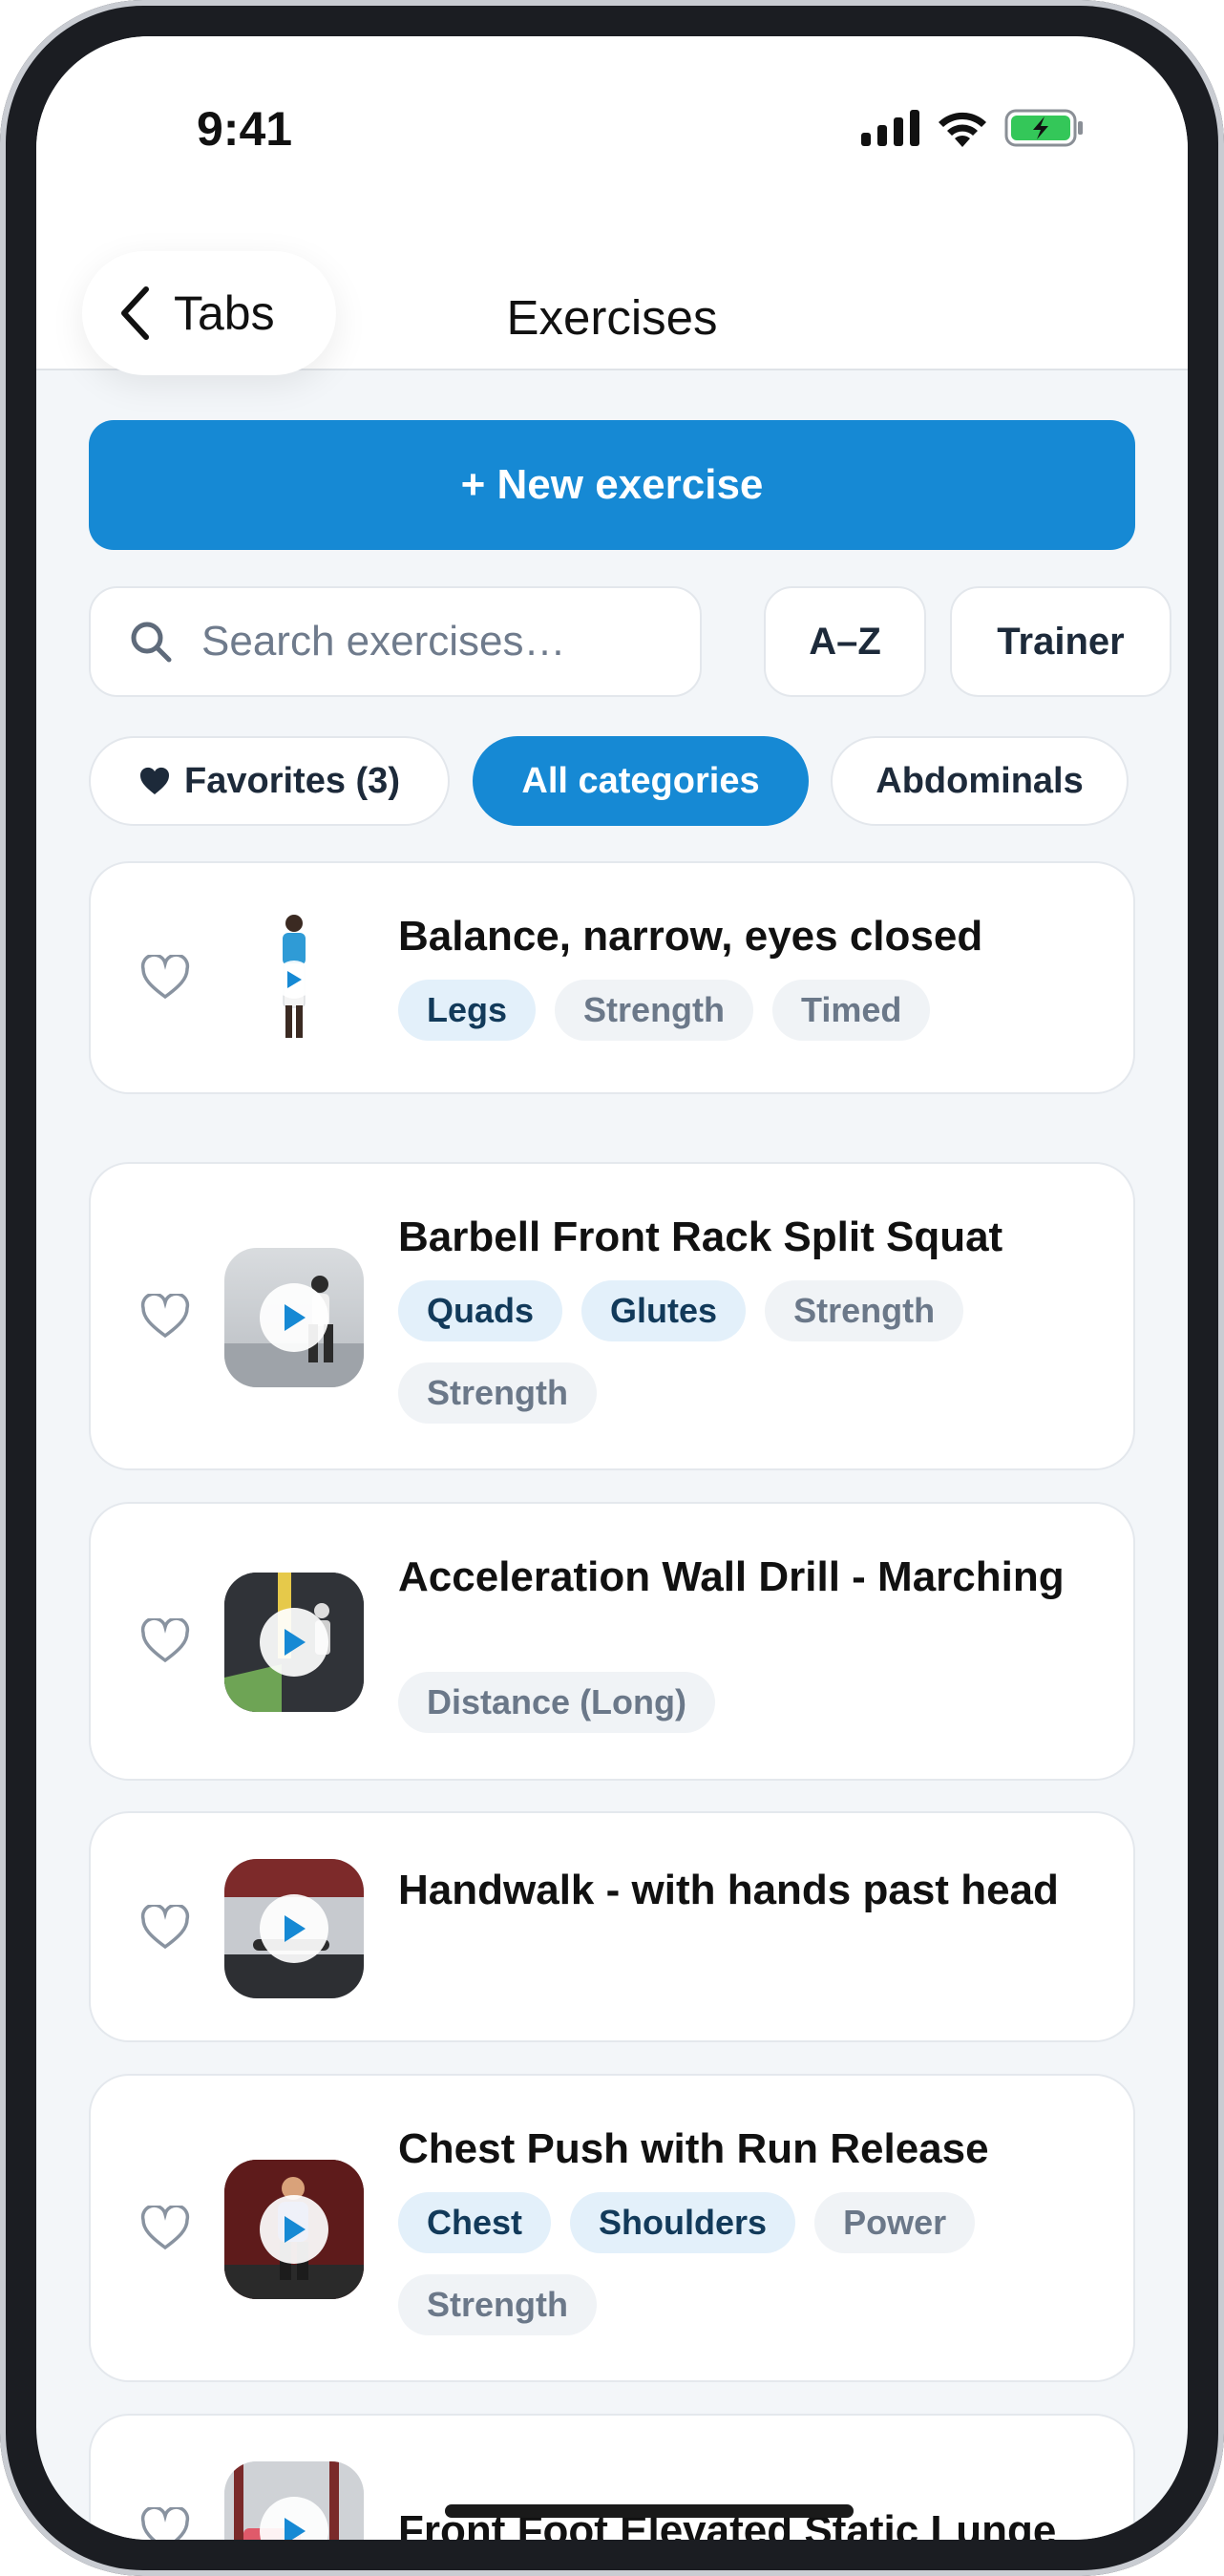  Describe the element at coordinates (895, 2222) in the screenshot. I see `type-tag: Power` at that location.